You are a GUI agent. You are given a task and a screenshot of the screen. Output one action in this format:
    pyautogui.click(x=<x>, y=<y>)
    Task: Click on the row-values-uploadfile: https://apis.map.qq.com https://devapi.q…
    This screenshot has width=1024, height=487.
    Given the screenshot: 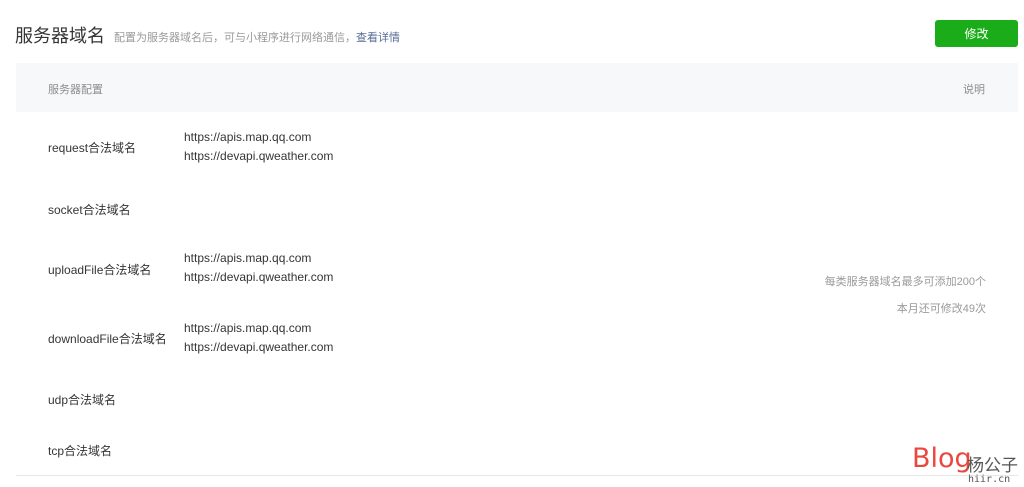 What is the action you would take?
    pyautogui.click(x=258, y=268)
    